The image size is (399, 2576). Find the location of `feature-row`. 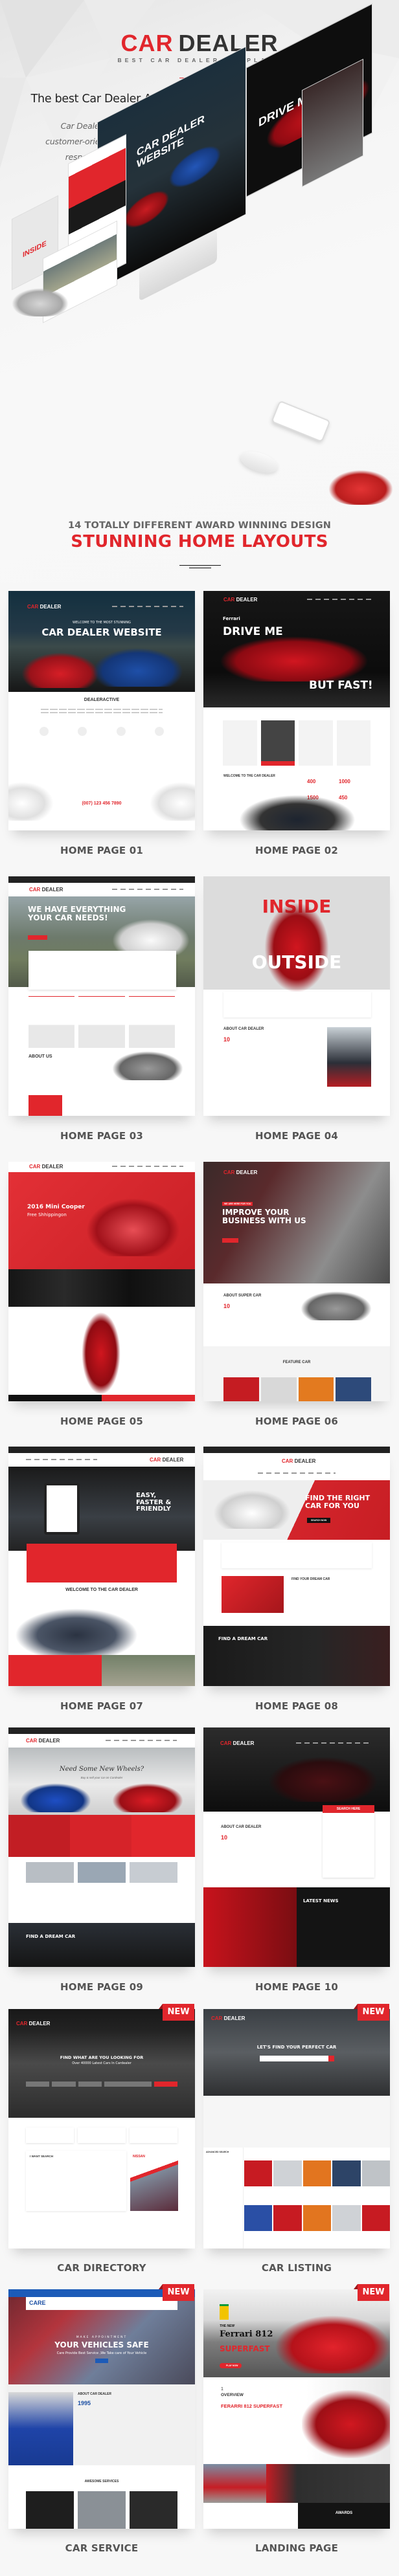

feature-row is located at coordinates (101, 733).